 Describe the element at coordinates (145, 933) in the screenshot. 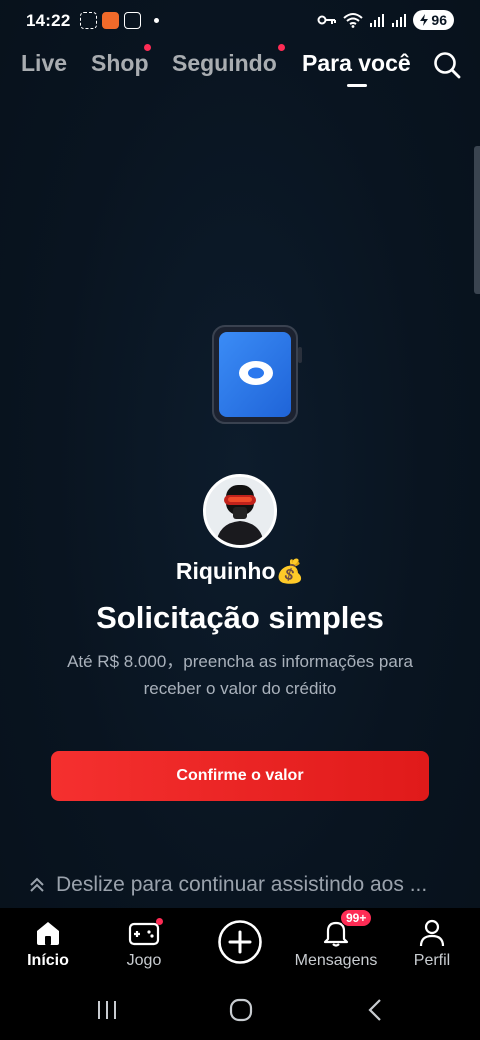

I see `gamepad-icon` at that location.